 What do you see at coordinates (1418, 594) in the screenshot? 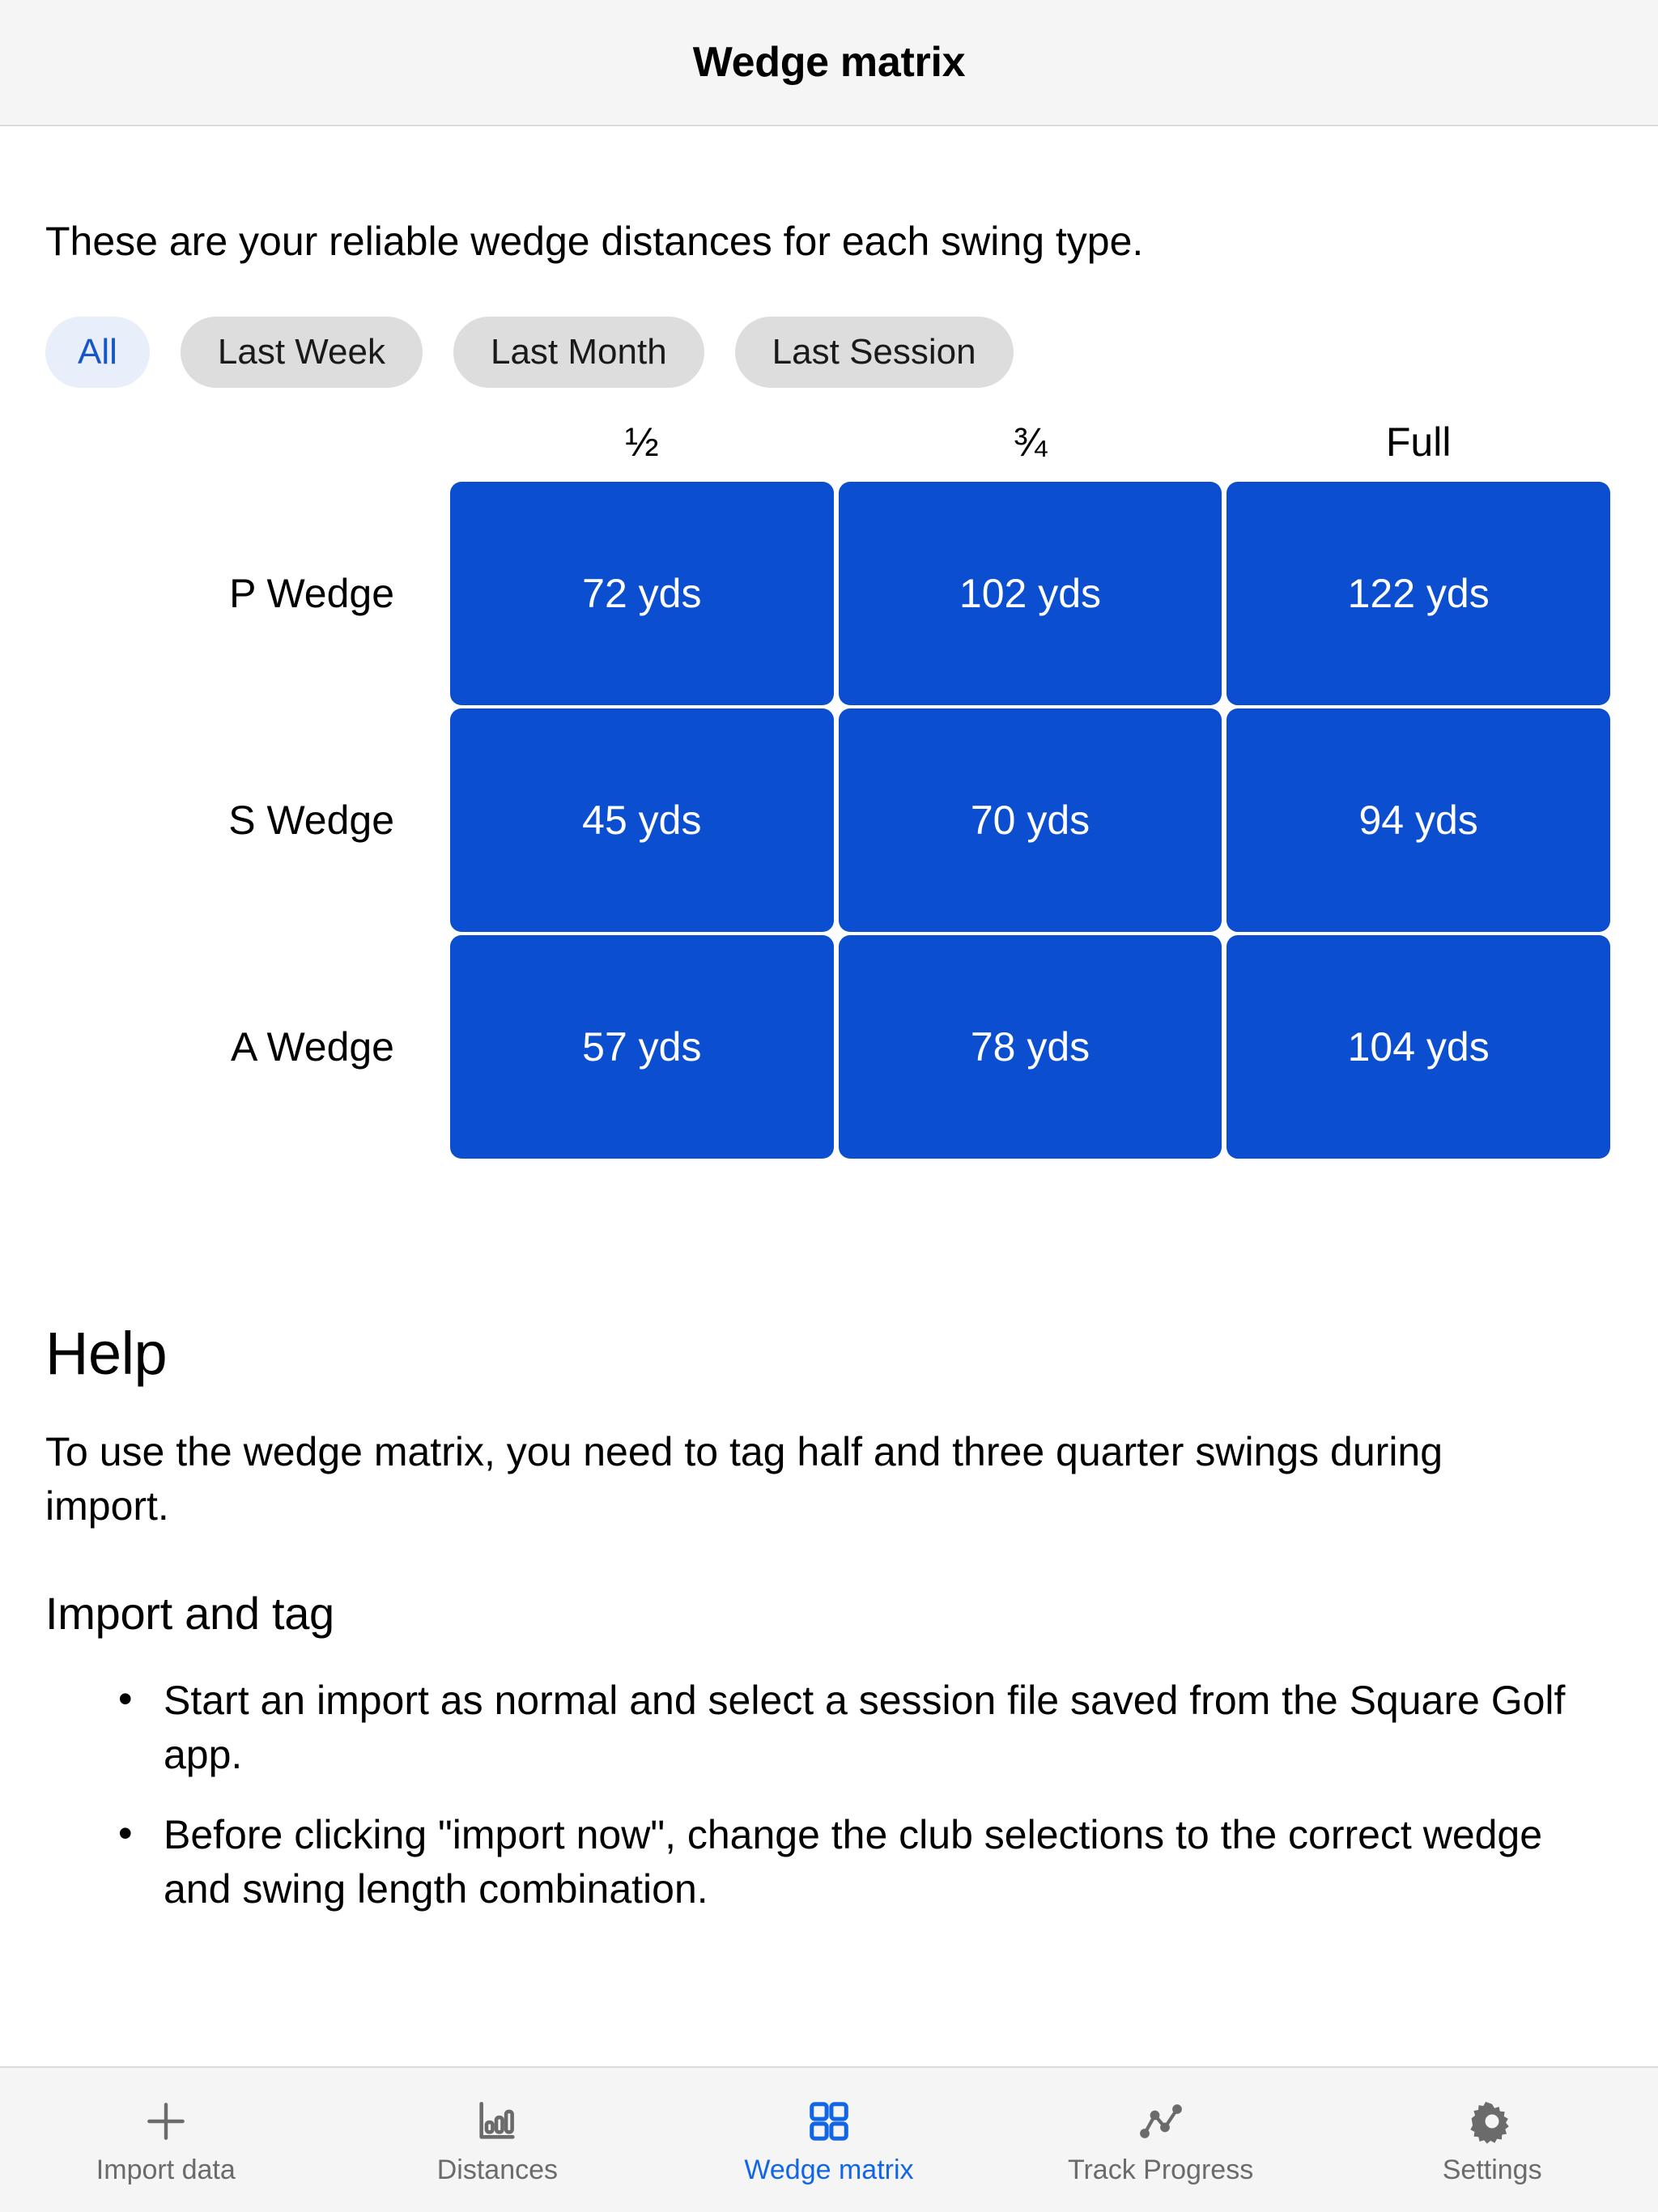
I see `matrix-cell-p-wedge-full: 122 yds` at bounding box center [1418, 594].